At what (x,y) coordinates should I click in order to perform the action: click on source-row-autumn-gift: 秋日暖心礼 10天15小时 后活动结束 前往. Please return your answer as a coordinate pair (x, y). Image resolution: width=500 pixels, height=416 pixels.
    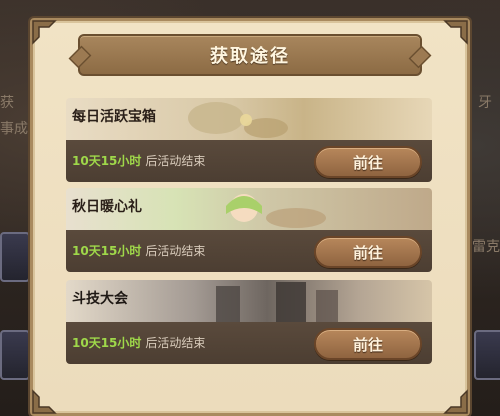
    Looking at the image, I should click on (249, 230).